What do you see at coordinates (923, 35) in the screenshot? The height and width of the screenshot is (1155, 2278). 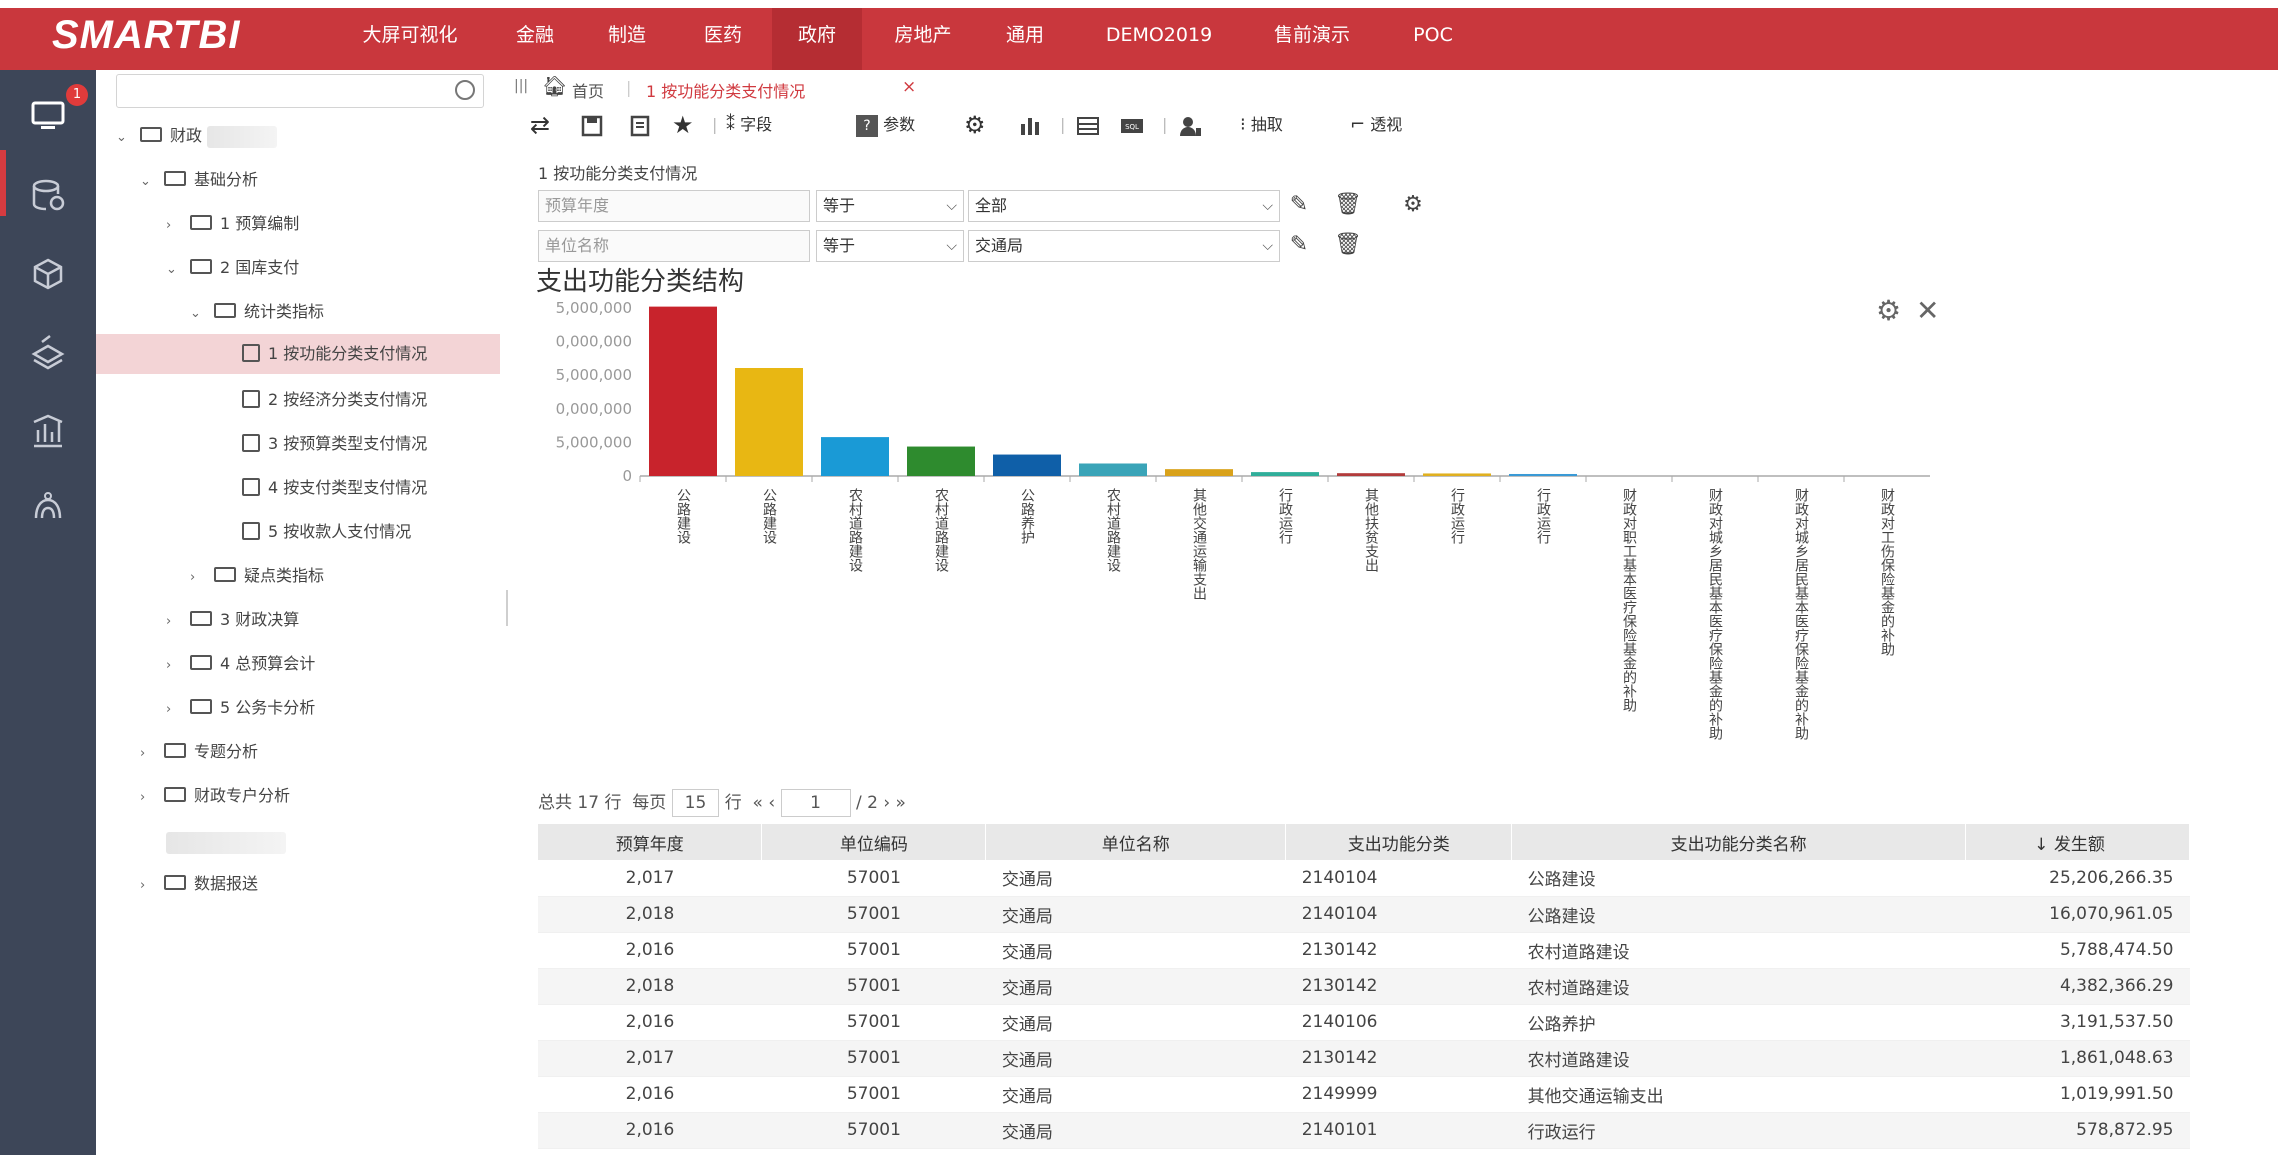 I see `nav-real-estate: 房地产` at bounding box center [923, 35].